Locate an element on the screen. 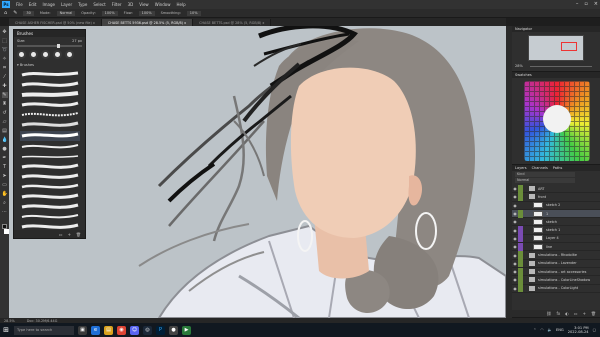 This screenshot has width=600, height=337. photoshop-taskbar-icon: P is located at coordinates (160, 330).